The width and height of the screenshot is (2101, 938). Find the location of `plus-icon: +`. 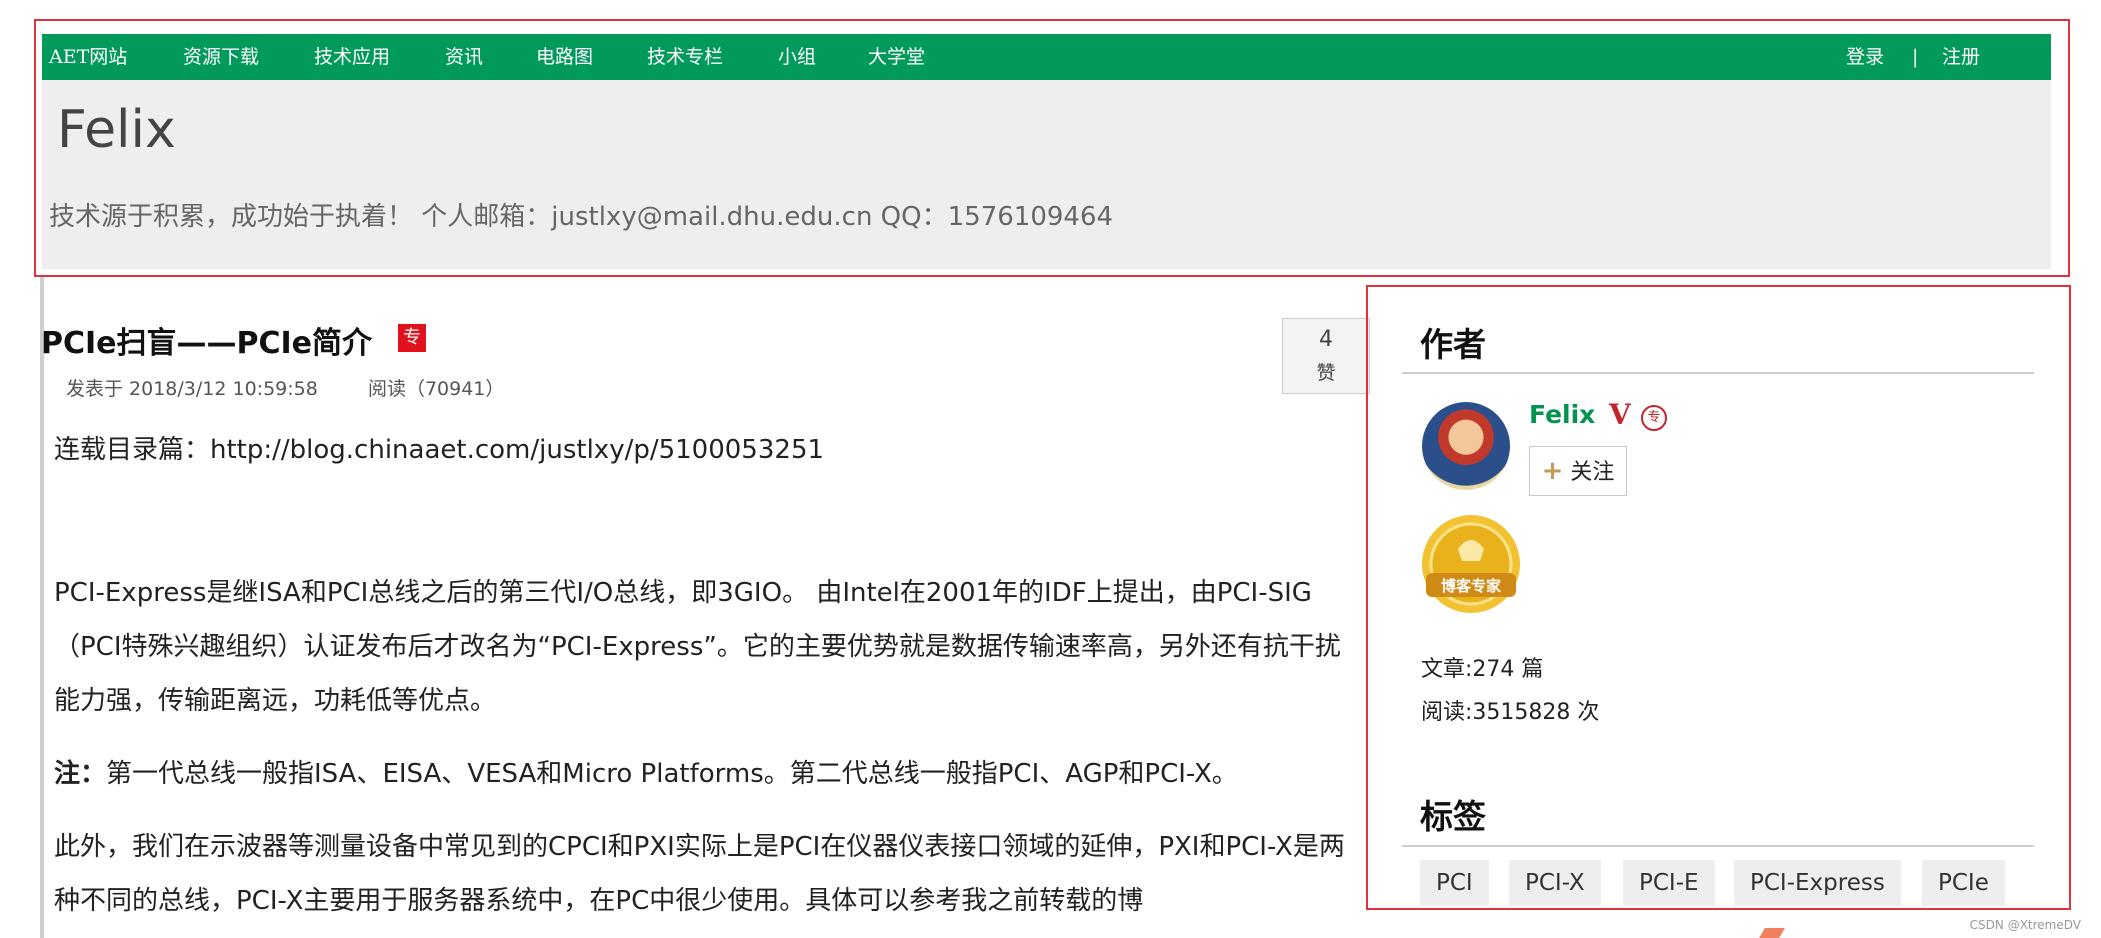

plus-icon: + is located at coordinates (1552, 471).